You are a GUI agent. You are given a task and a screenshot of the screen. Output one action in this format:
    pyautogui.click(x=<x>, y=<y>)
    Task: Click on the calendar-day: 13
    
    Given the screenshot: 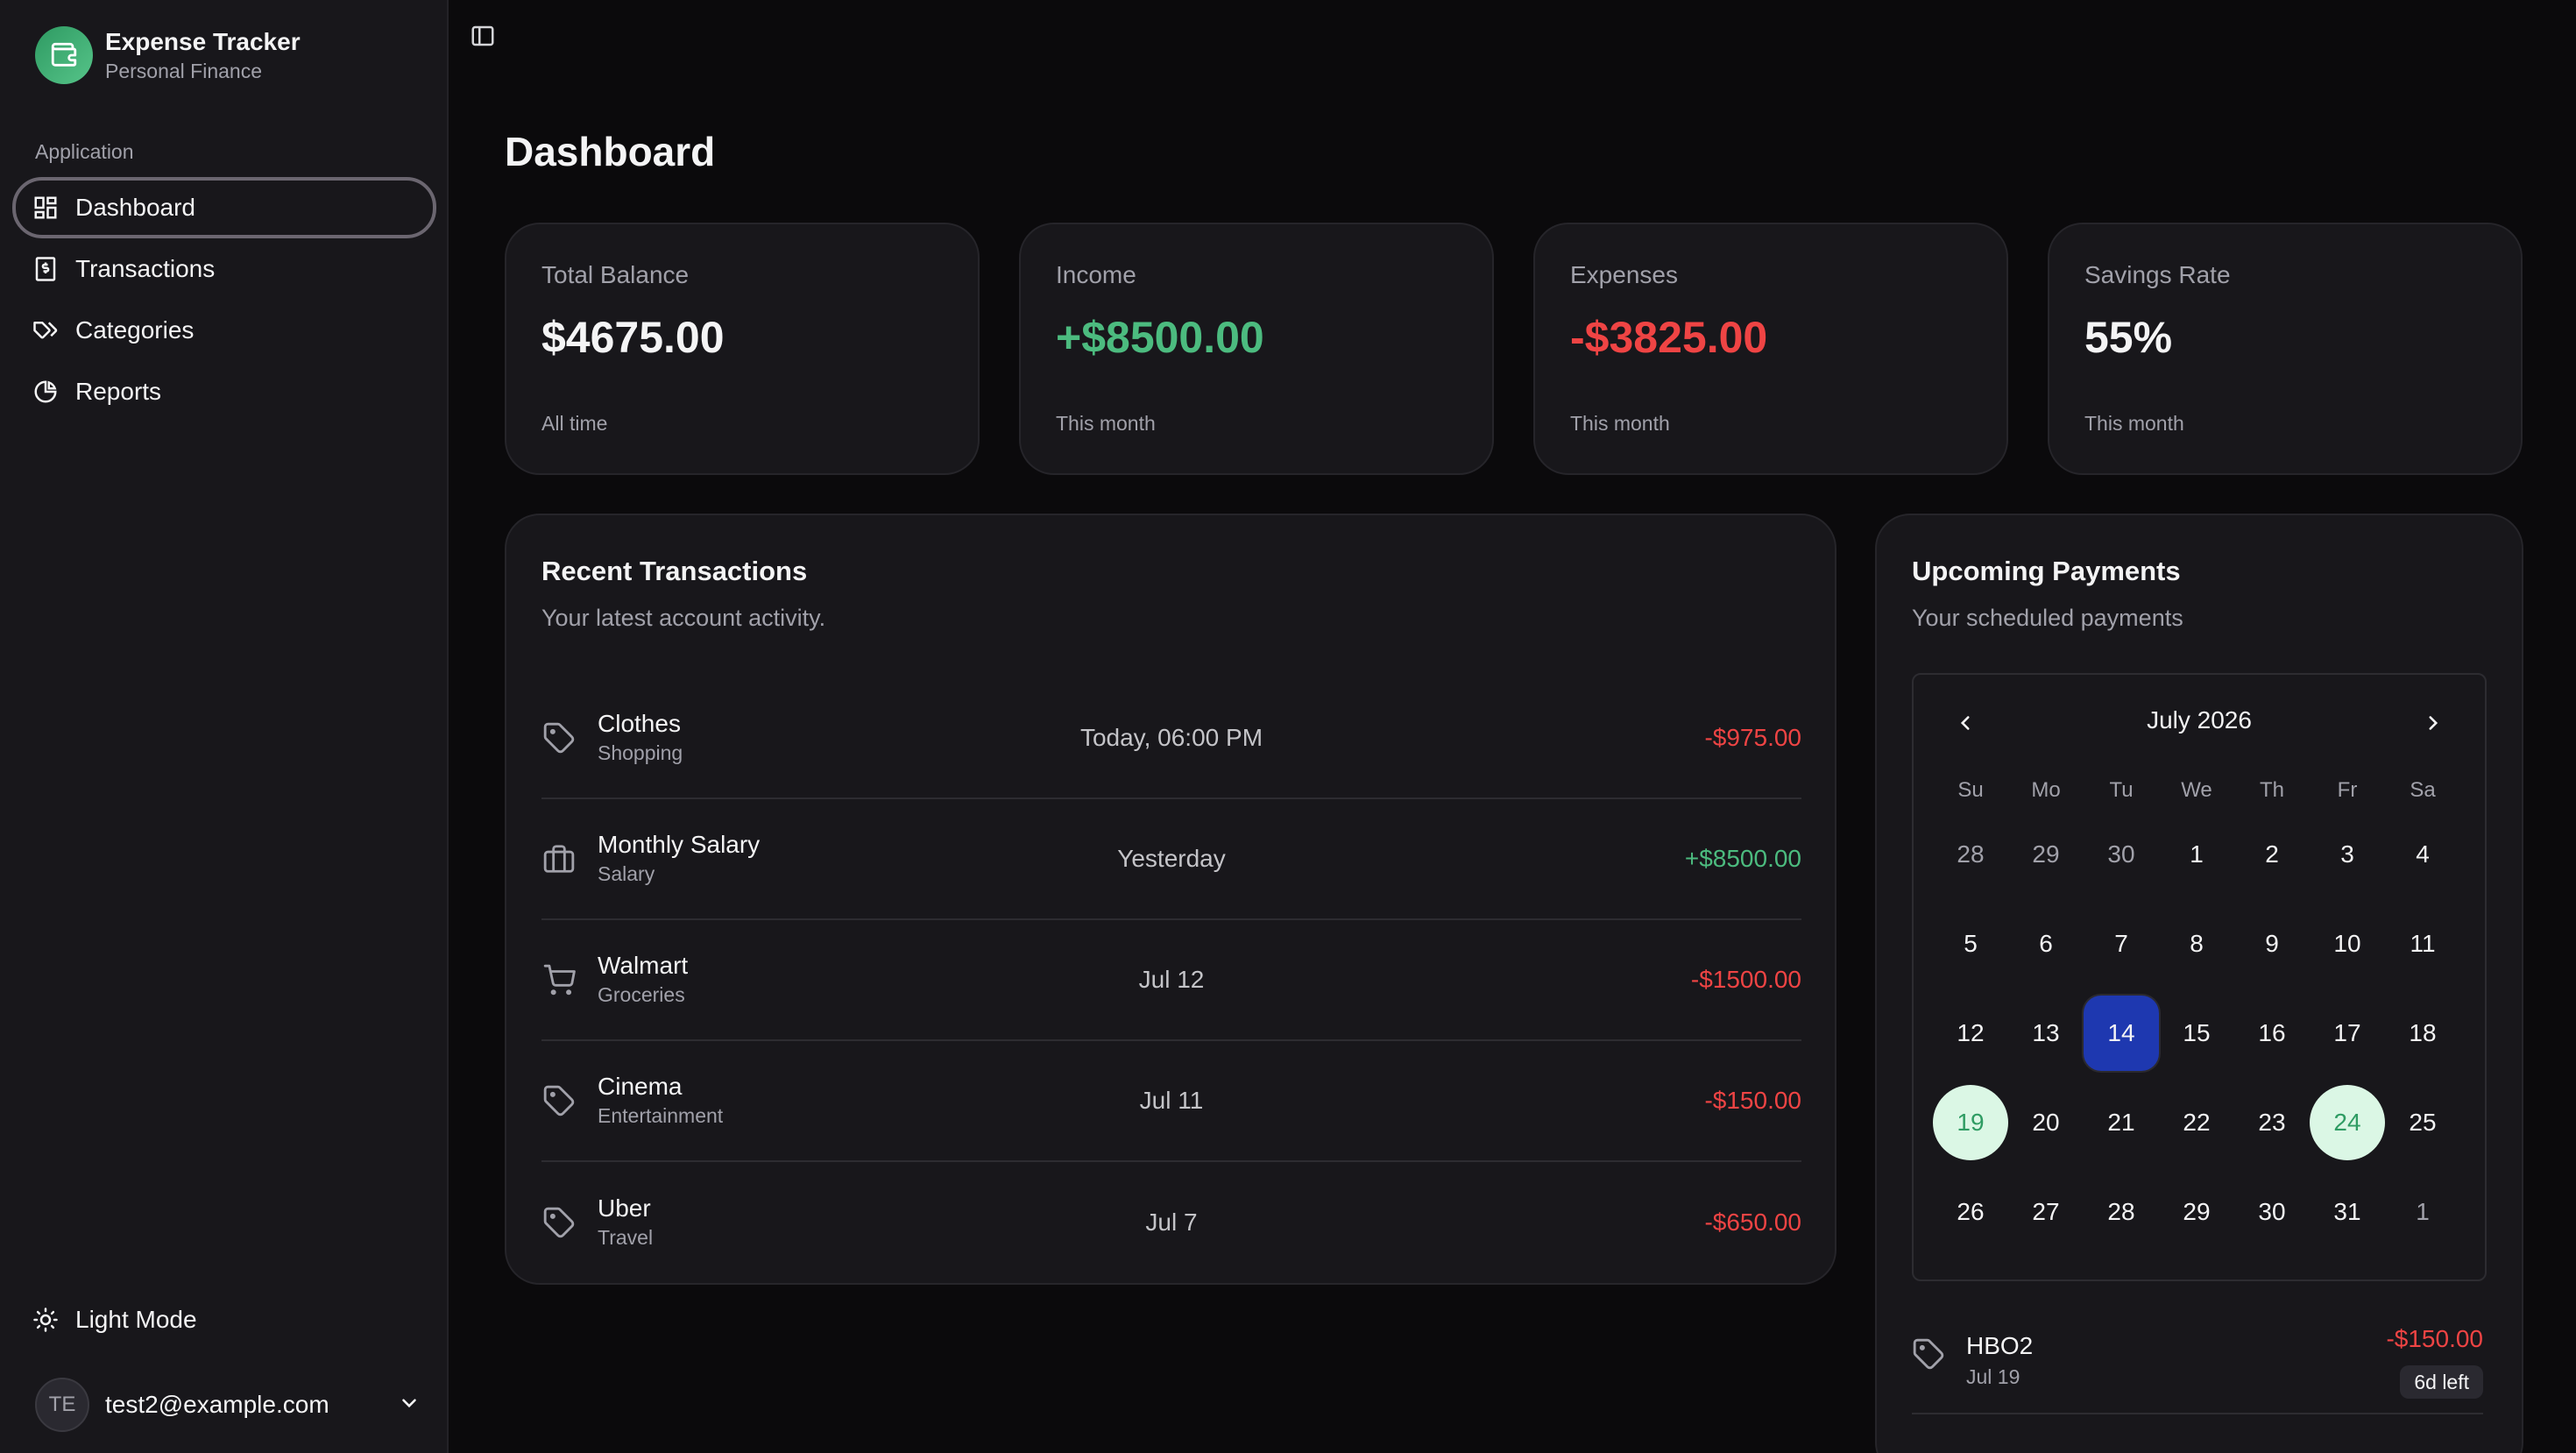 What is the action you would take?
    pyautogui.click(x=2046, y=1033)
    